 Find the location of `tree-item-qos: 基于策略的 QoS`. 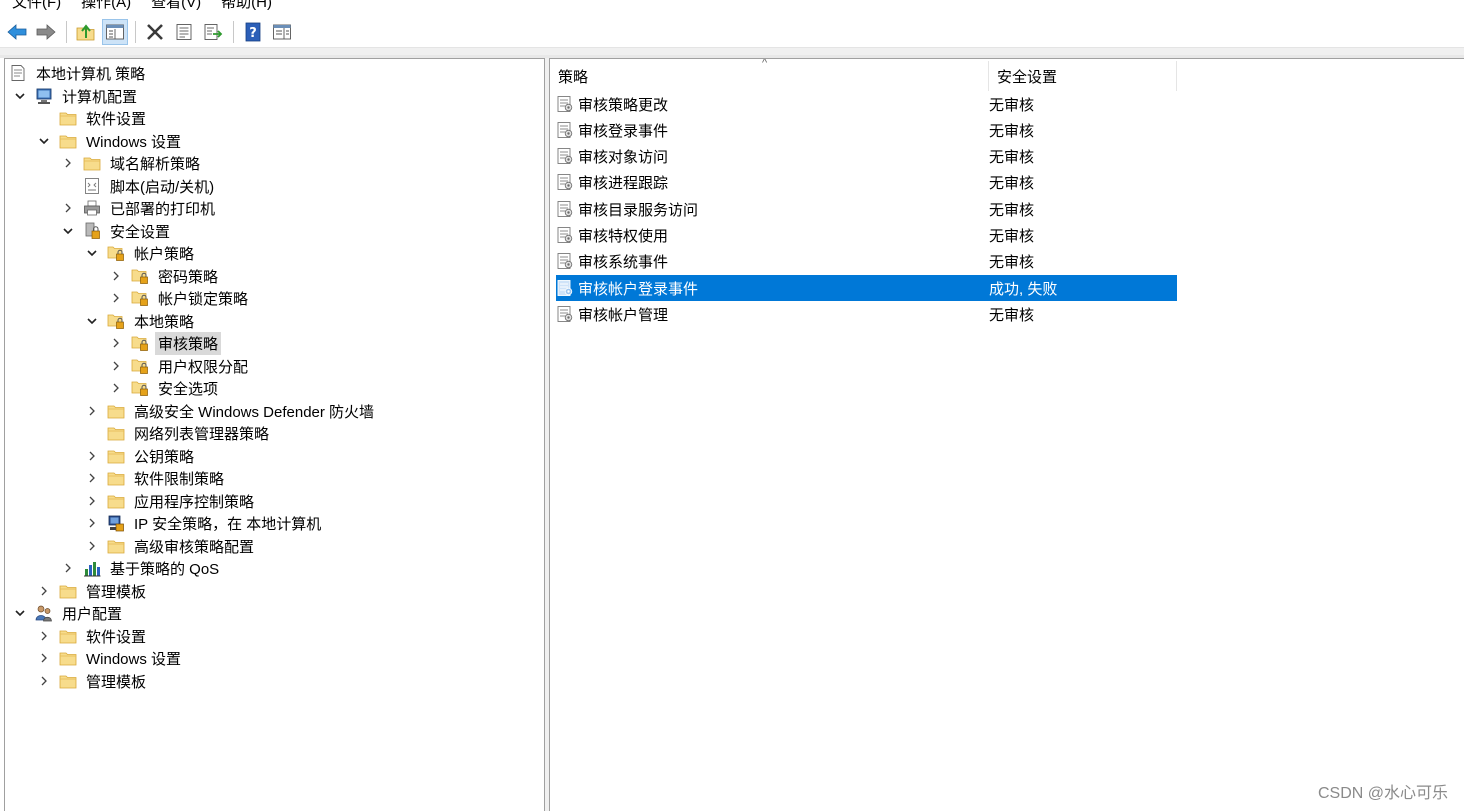

tree-item-qos: 基于策略的 QoS is located at coordinates (141, 568).